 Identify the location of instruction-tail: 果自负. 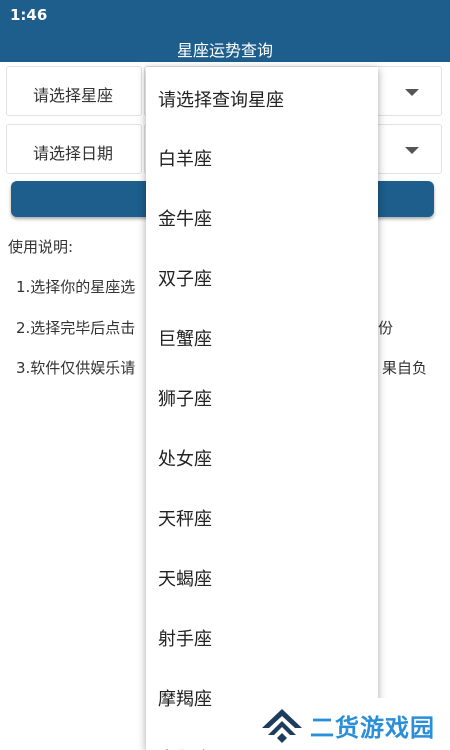
(405, 368).